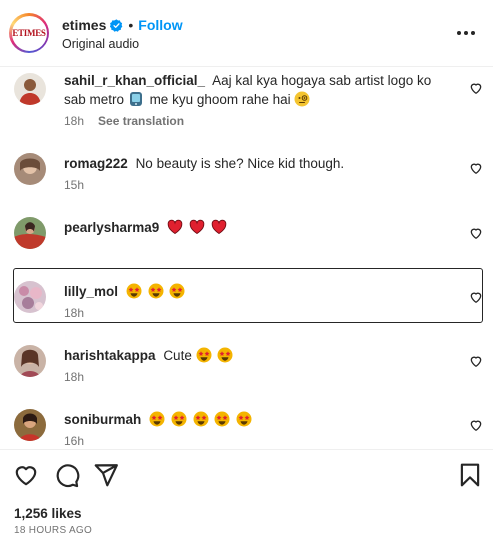  What do you see at coordinates (74, 440) in the screenshot?
I see `comment-time: 16h` at bounding box center [74, 440].